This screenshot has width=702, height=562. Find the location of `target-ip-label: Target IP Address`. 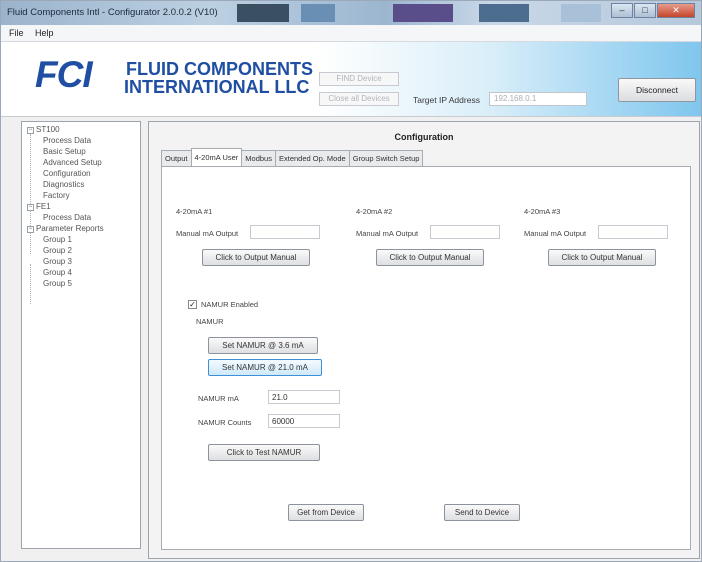

target-ip-label: Target IP Address is located at coordinates (446, 100).